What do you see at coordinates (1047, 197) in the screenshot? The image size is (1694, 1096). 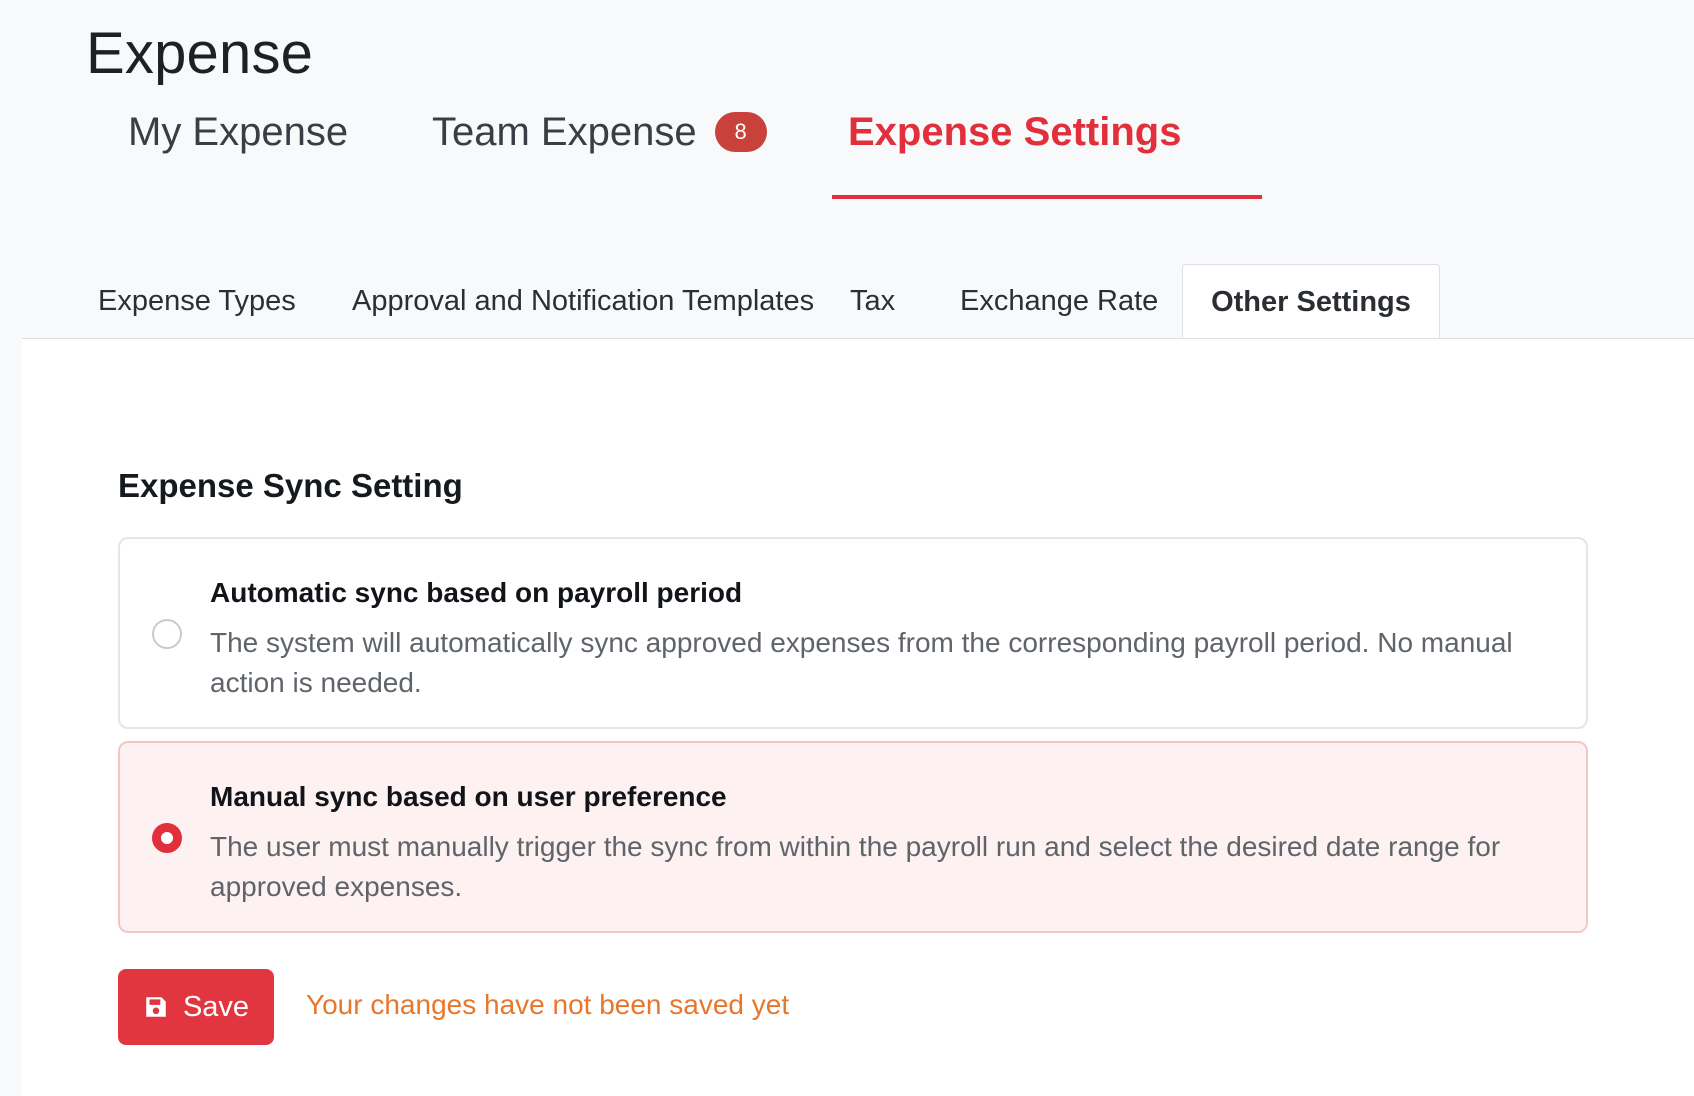 I see `active-tab-underline` at bounding box center [1047, 197].